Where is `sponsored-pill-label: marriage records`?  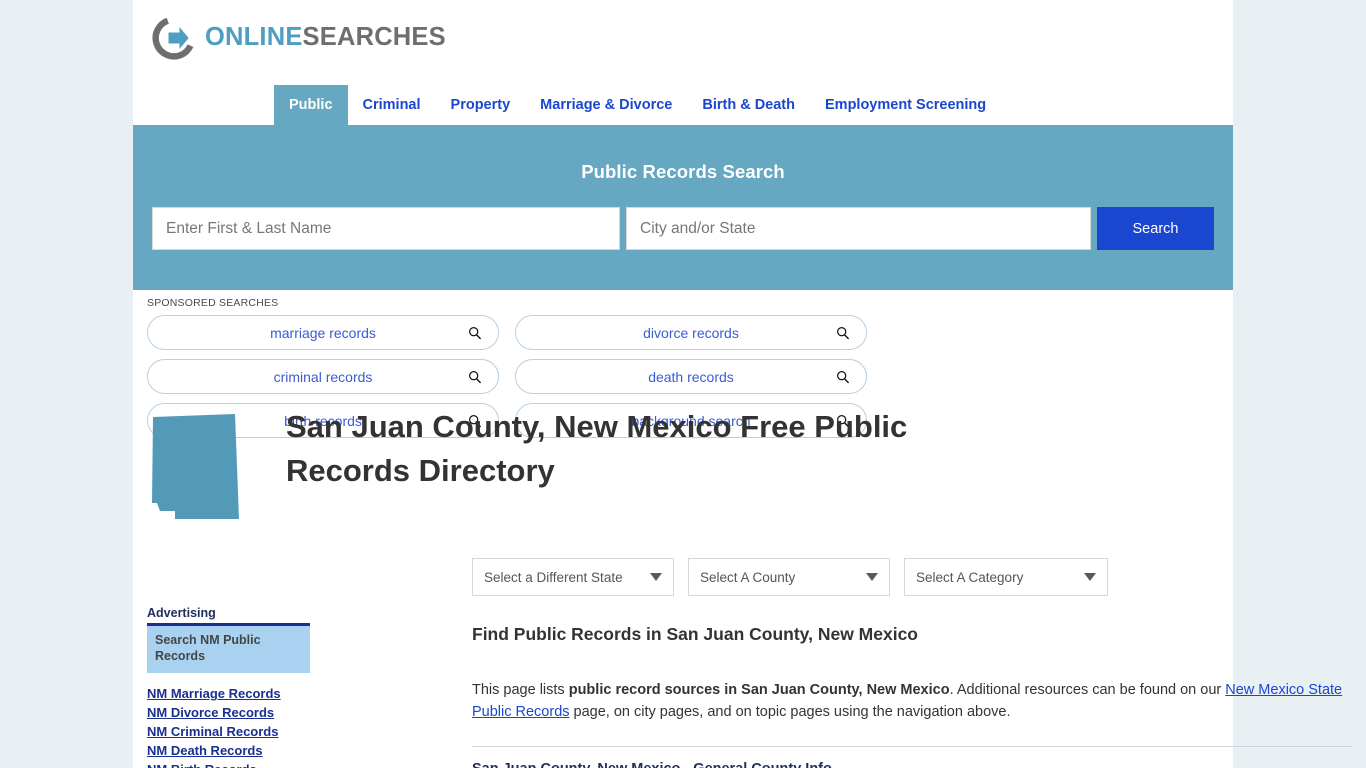 sponsored-pill-label: marriage records is located at coordinates (323, 332).